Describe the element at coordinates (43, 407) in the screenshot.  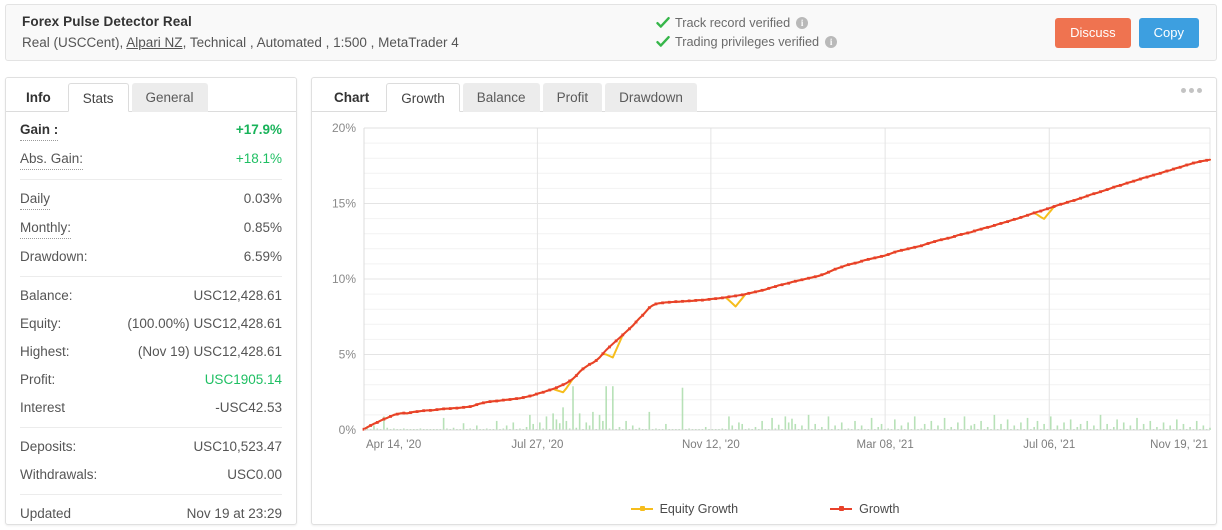
I see `stat-label: Interest` at that location.